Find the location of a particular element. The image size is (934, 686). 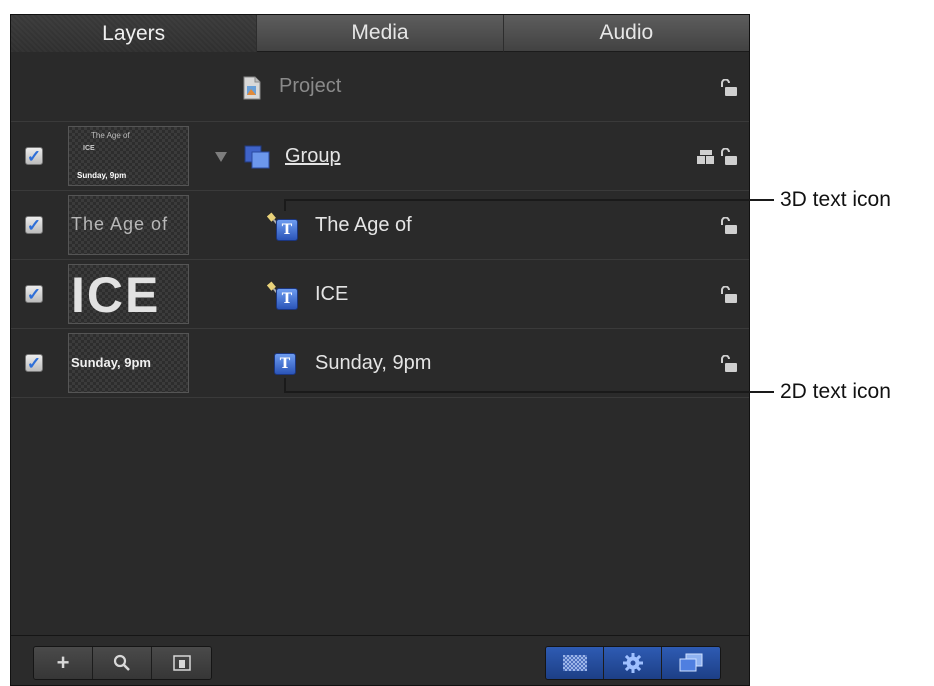

left-button-group: + is located at coordinates (122, 663).